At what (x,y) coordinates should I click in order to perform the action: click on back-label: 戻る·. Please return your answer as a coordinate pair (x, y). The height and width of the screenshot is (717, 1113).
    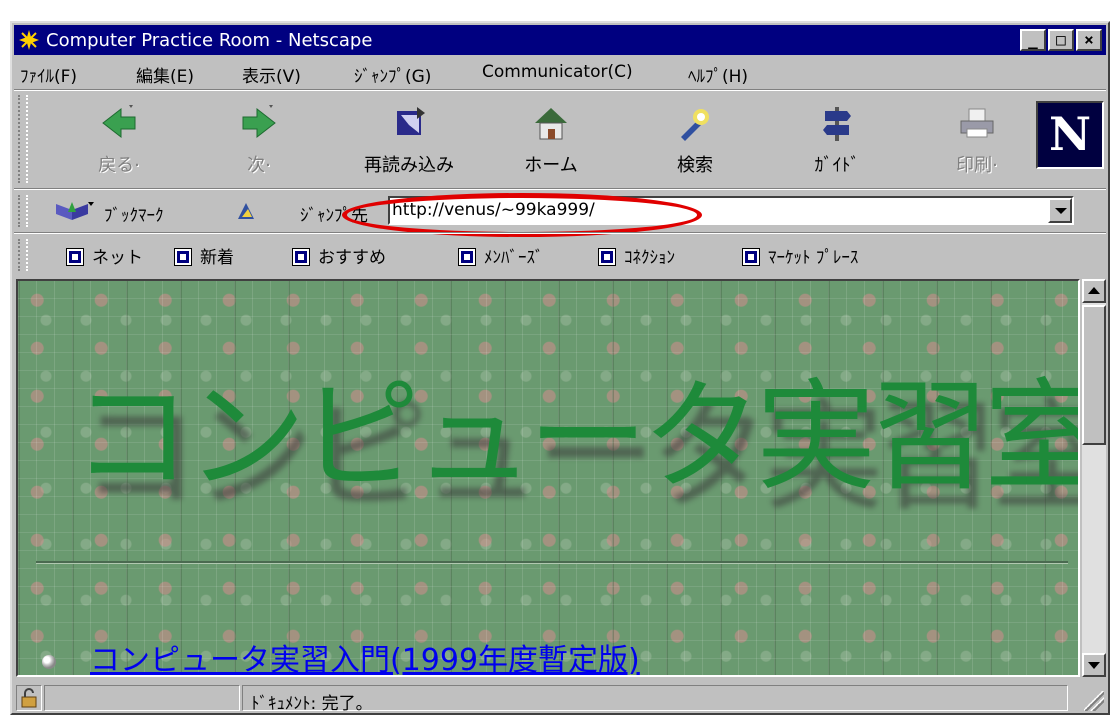
    Looking at the image, I should click on (119, 165).